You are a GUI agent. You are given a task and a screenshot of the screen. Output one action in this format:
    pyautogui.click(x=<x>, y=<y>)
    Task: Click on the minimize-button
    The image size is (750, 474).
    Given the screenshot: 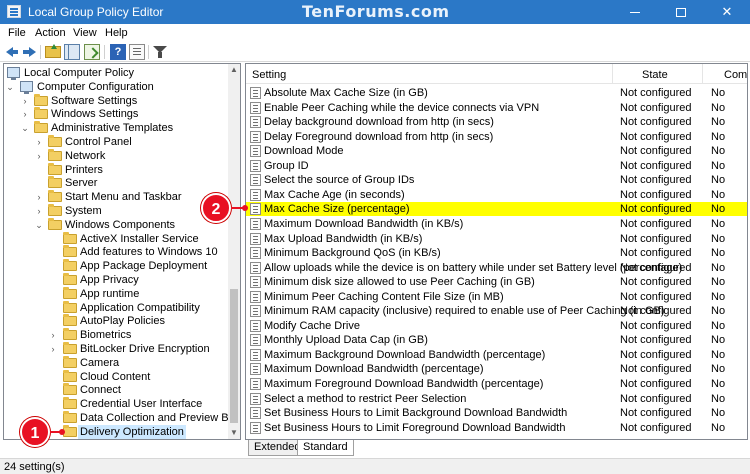 What is the action you would take?
    pyautogui.click(x=635, y=12)
    